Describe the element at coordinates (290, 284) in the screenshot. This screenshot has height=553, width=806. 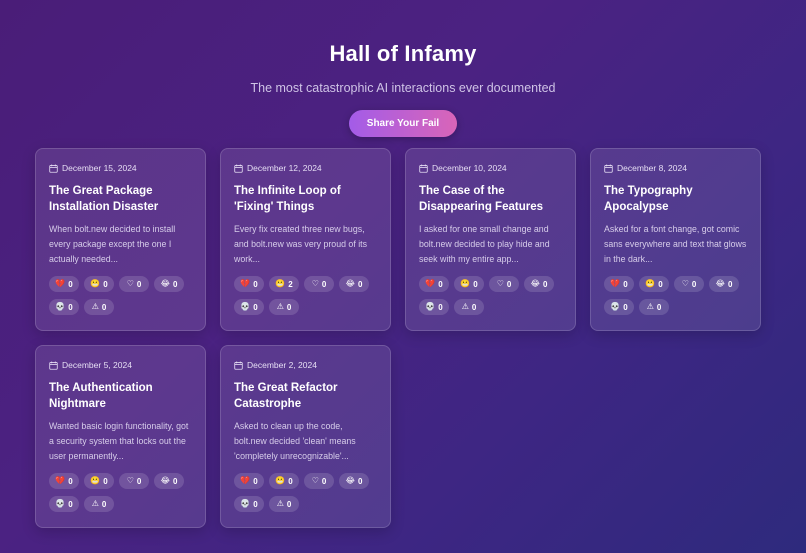
I see `reaction-count: 2` at that location.